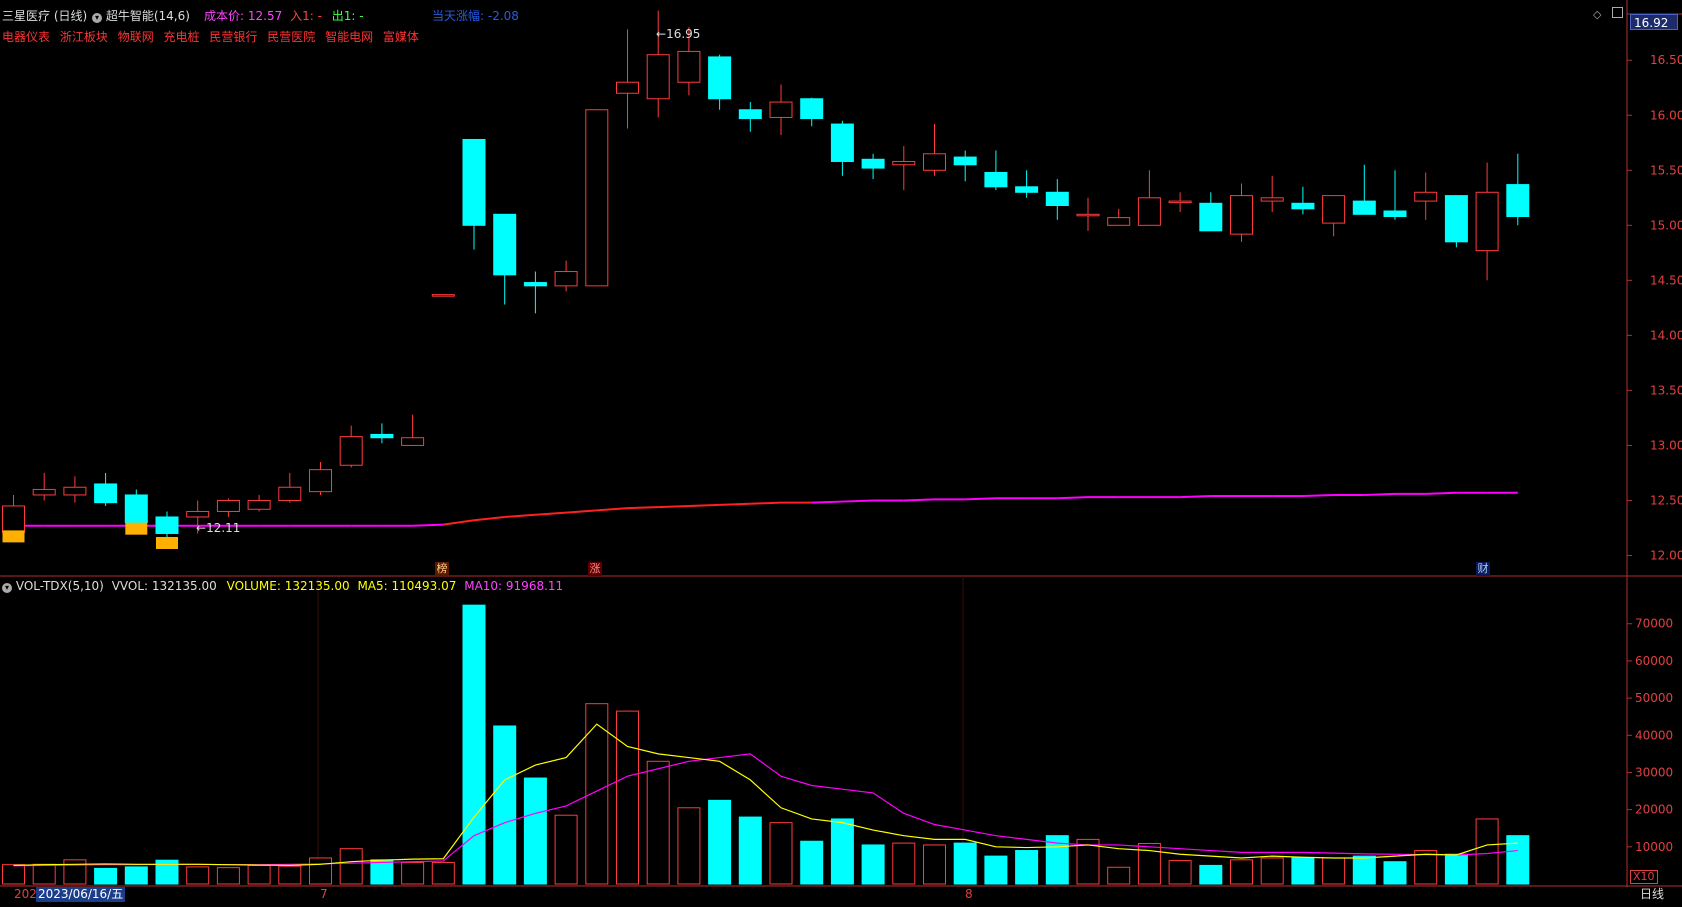 This screenshot has height=907, width=1682. What do you see at coordinates (343, 16) in the screenshot?
I see `out-label: 出1:` at bounding box center [343, 16].